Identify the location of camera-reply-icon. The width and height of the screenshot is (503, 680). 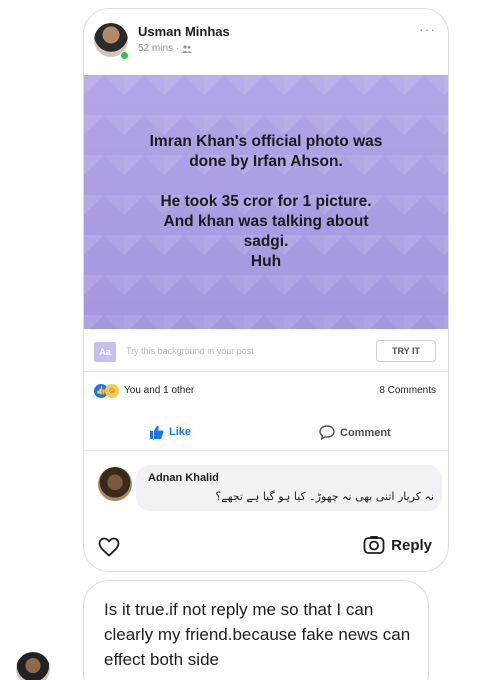
(374, 545).